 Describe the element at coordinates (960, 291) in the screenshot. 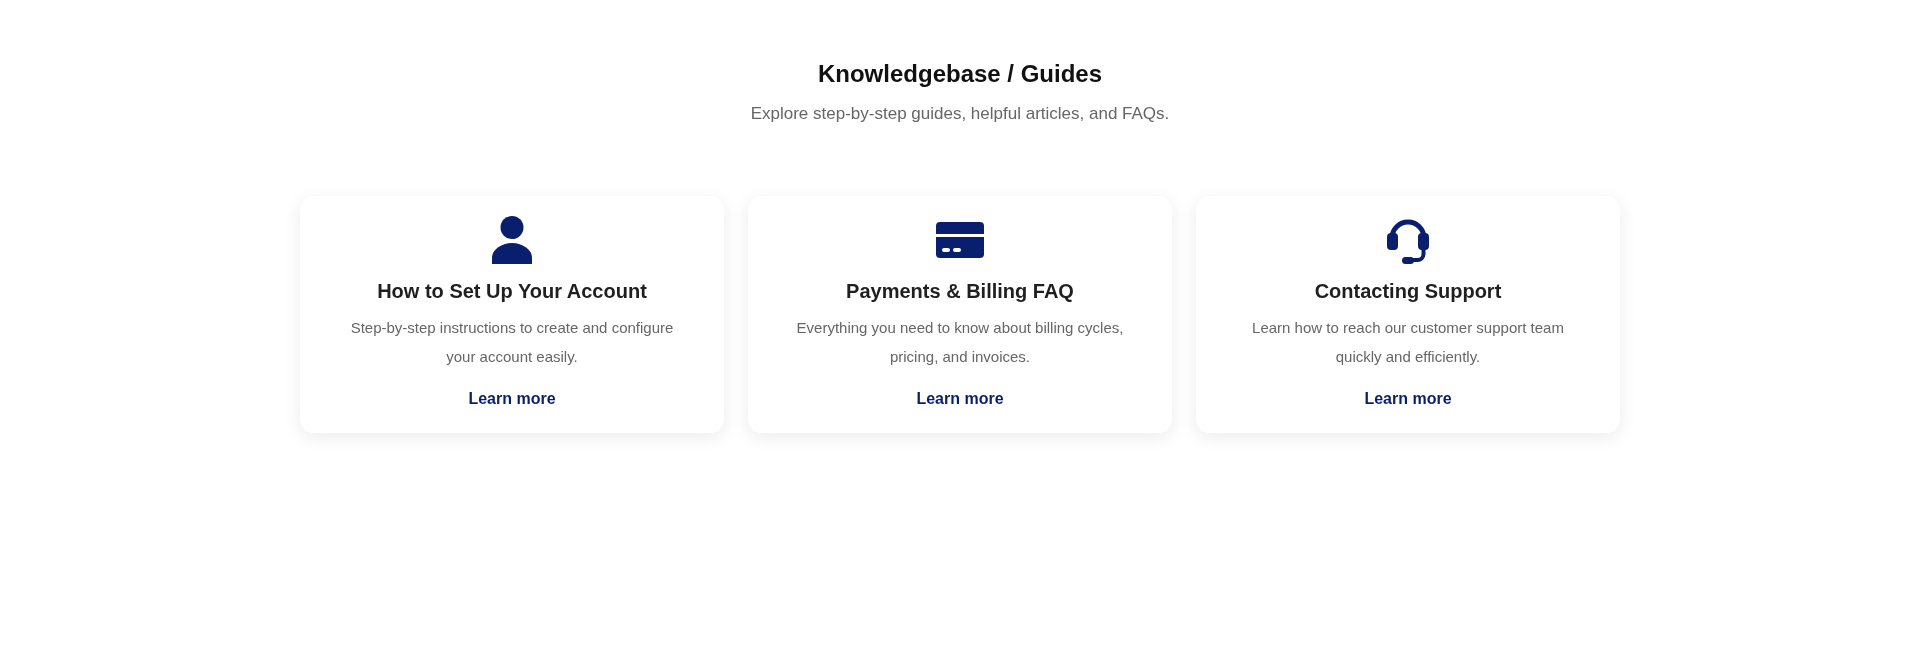

I see `card-title: Payments & Billing FAQ` at that location.